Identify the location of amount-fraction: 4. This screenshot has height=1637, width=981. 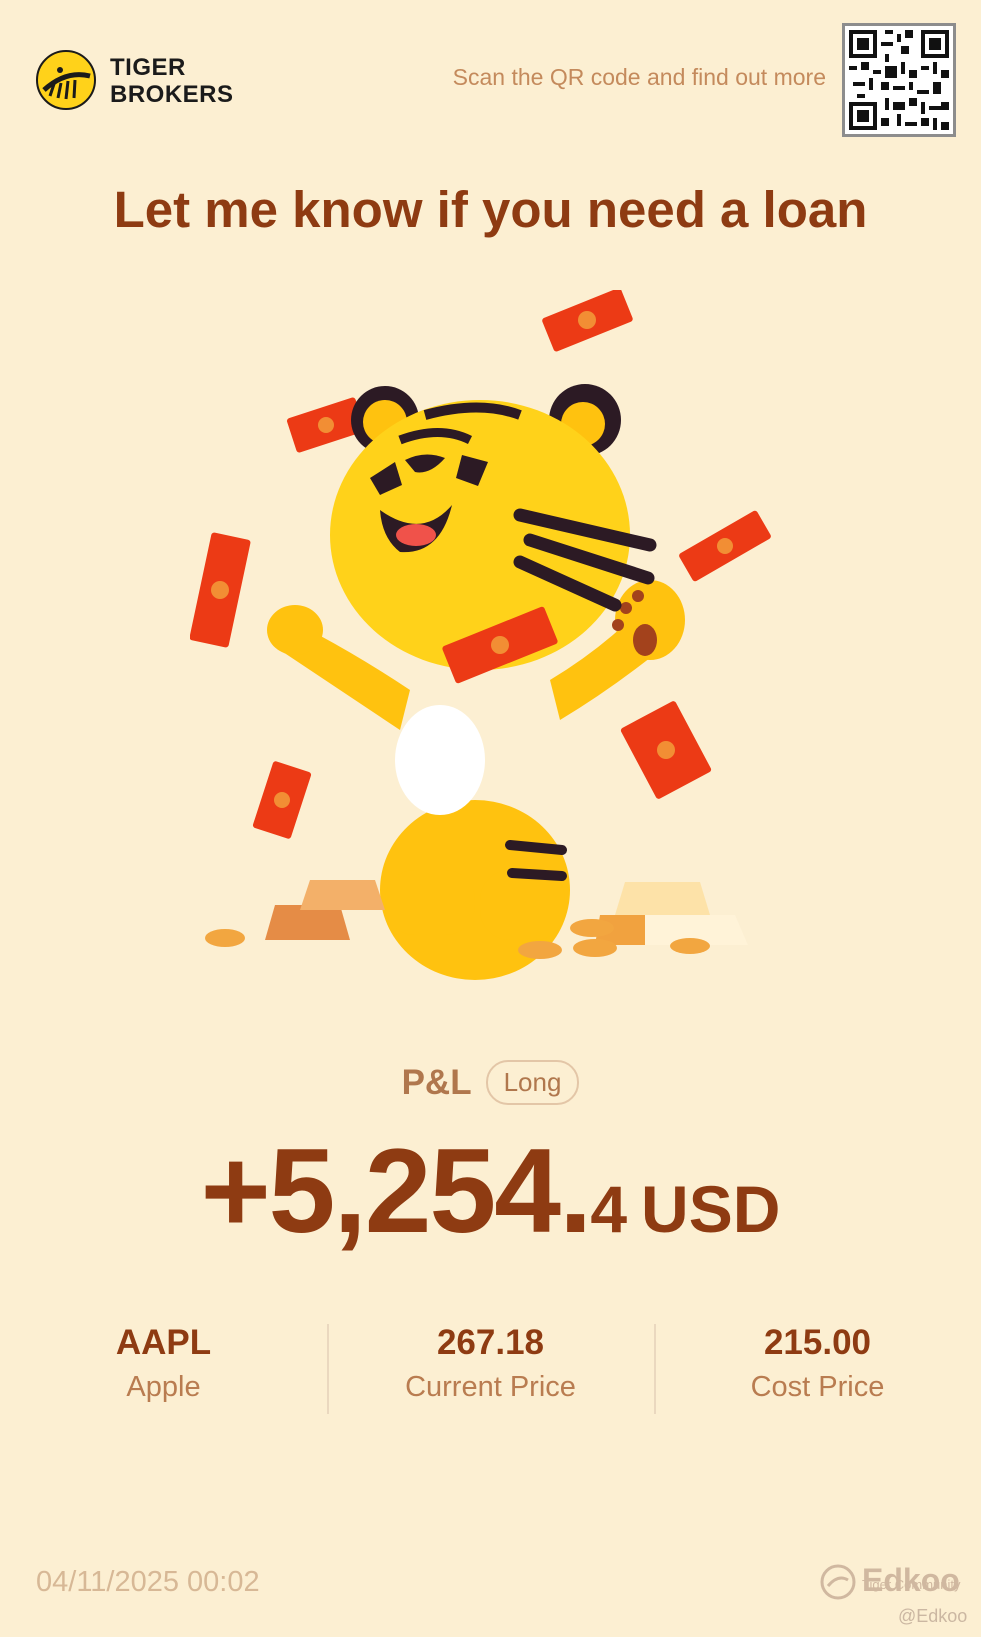
(609, 1209).